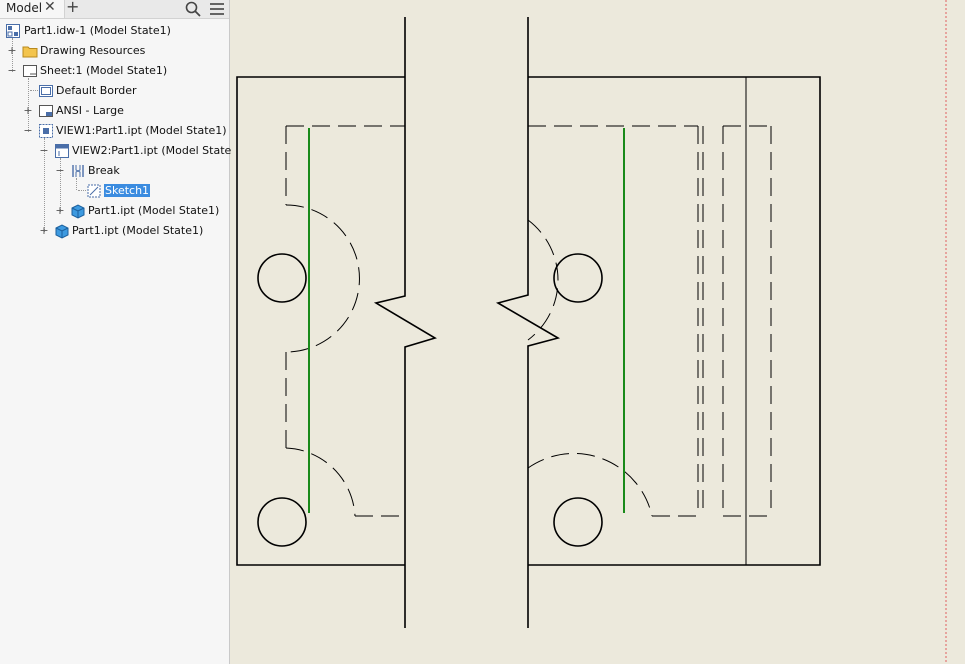  I want to click on tree-item-label: Sheet:1 (Model State1), so click(104, 70).